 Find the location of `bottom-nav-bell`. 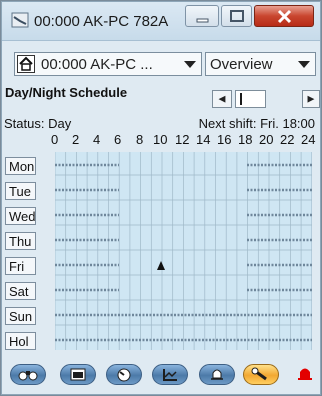

bottom-nav-bell is located at coordinates (217, 374).